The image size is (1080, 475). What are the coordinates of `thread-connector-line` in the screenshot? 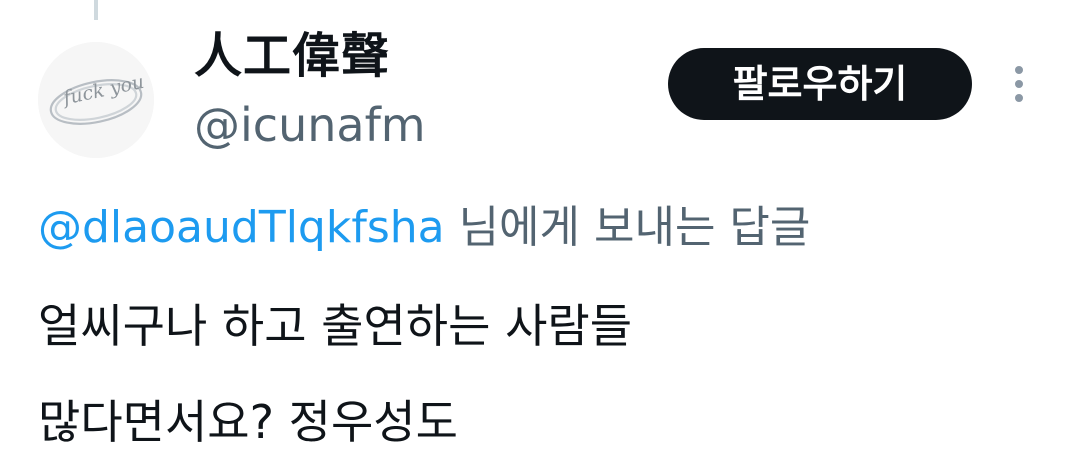 It's located at (96, 10).